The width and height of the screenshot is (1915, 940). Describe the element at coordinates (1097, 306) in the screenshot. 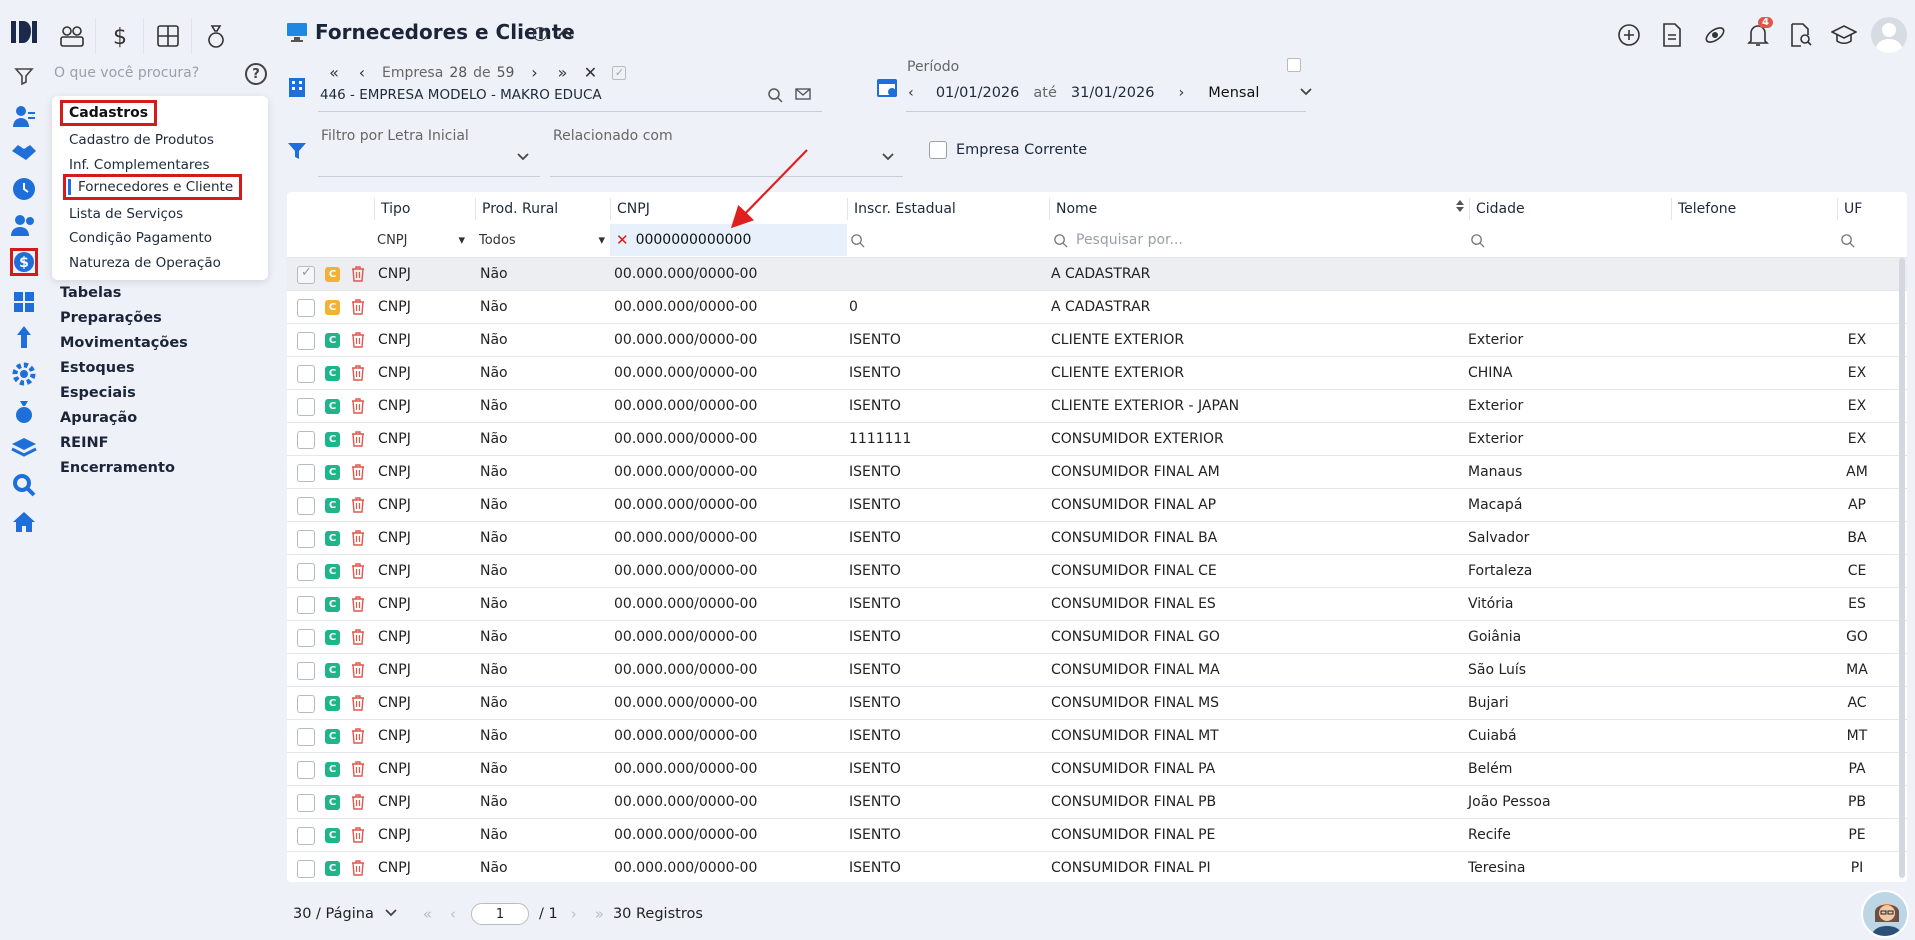

I see `table-row: C CNPJ Não 00.000.000/0000-00 0 A CADASTRAR` at that location.